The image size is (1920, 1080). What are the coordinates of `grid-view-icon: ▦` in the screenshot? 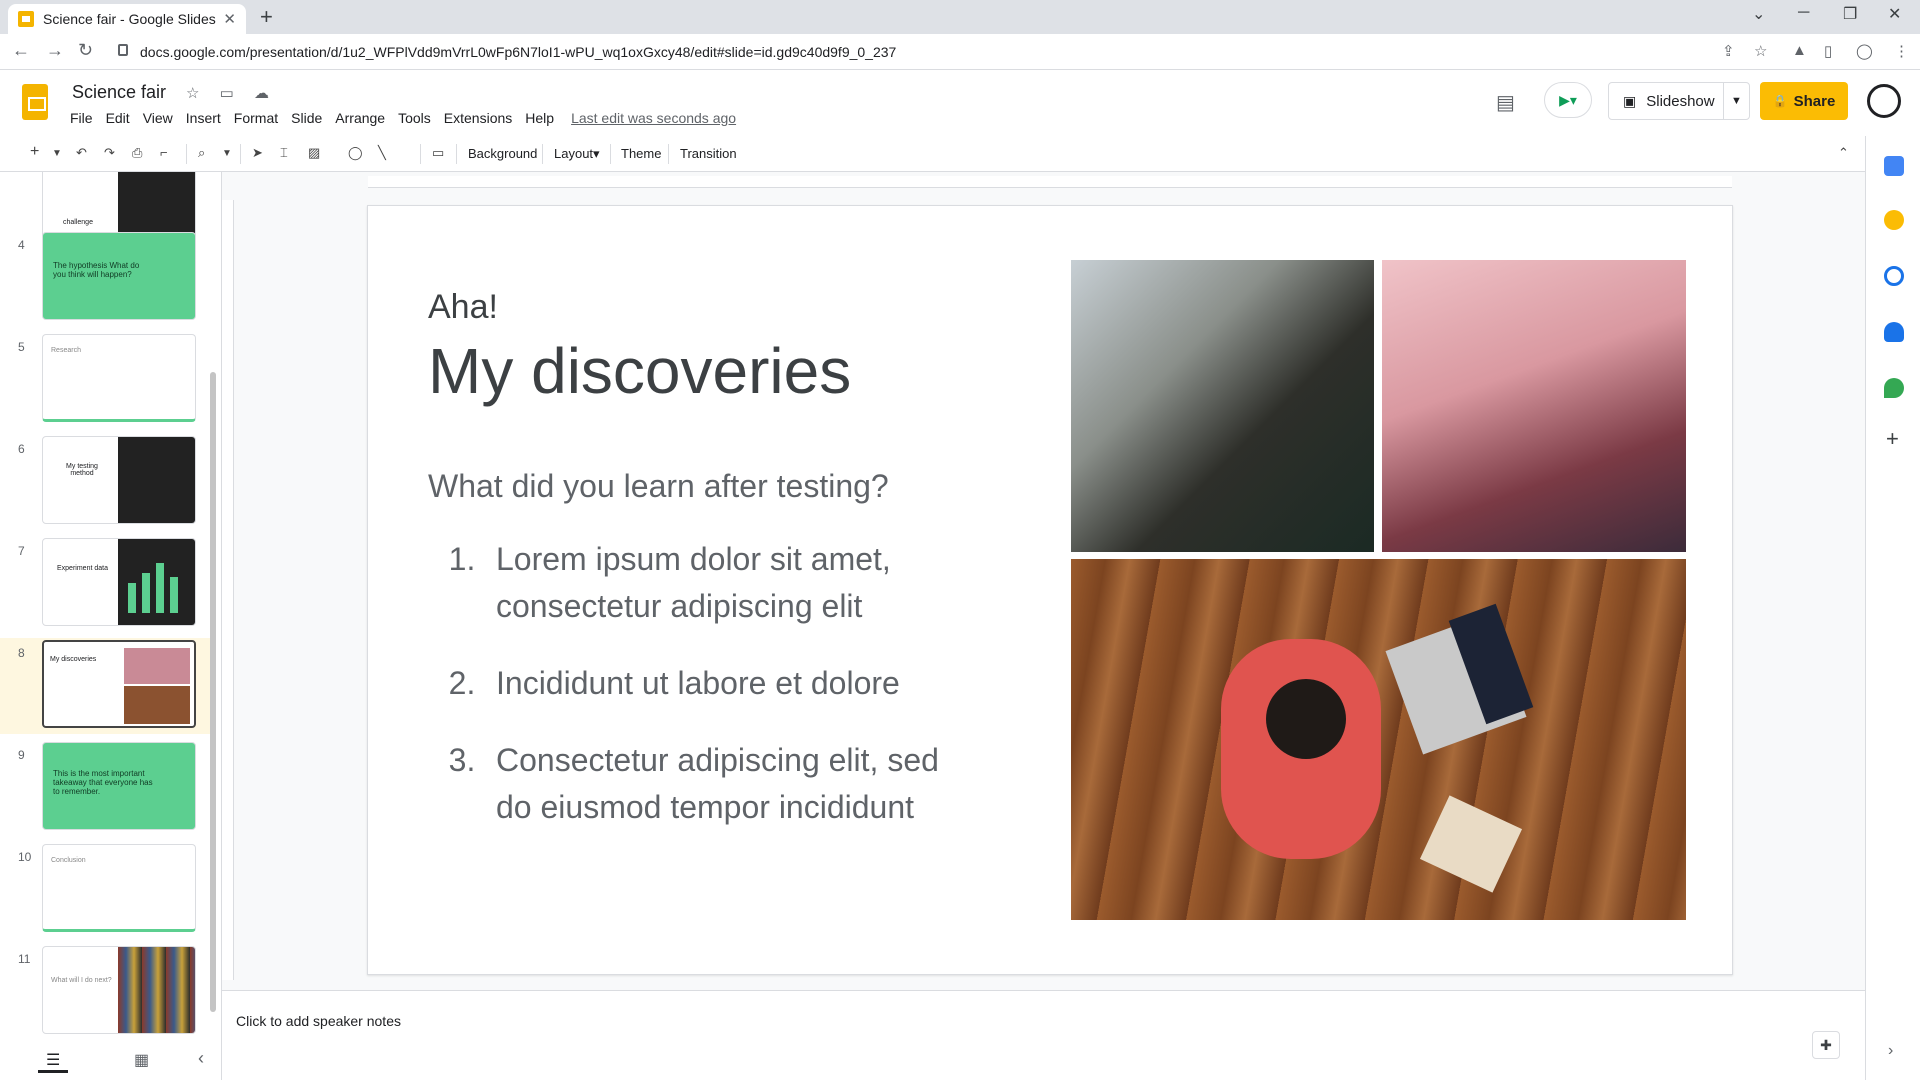 It's located at (141, 1060).